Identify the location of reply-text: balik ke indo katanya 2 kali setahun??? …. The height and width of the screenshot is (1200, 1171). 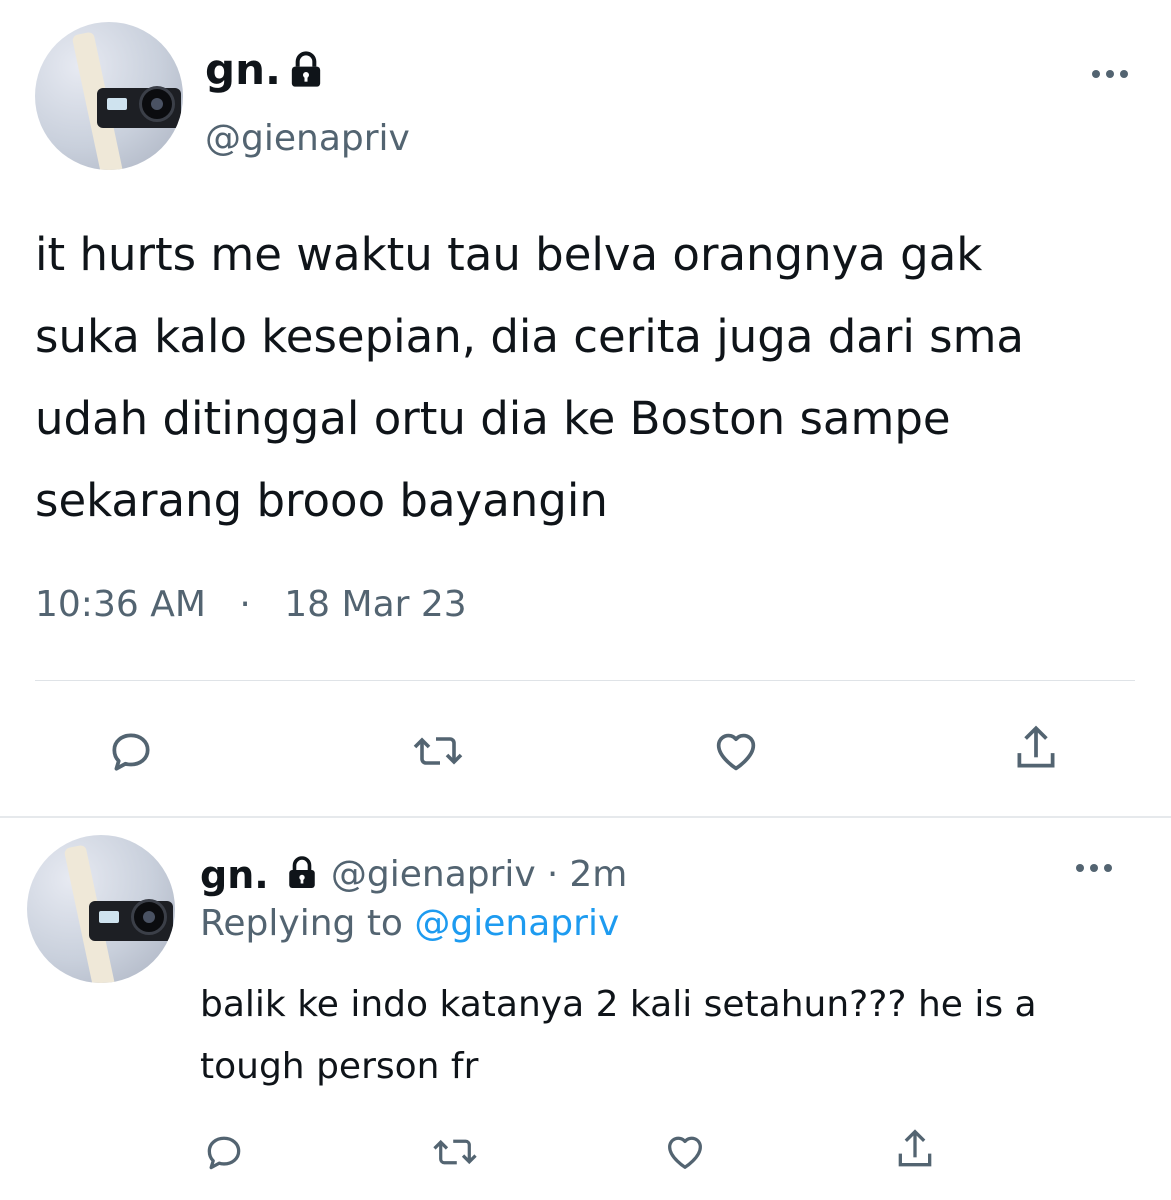
(670, 1036).